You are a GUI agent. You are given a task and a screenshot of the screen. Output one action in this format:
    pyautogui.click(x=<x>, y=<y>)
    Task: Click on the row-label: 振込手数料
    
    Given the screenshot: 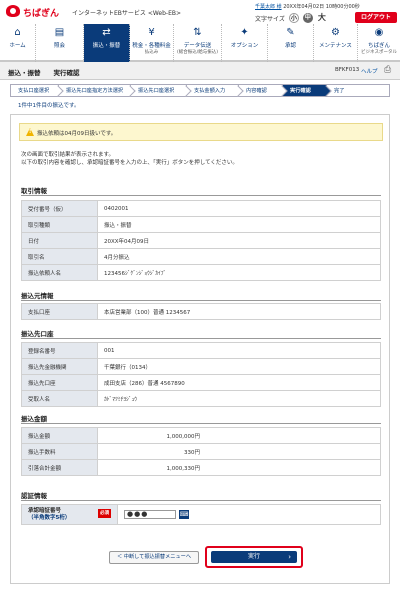 What is the action you would take?
    pyautogui.click(x=59, y=451)
    